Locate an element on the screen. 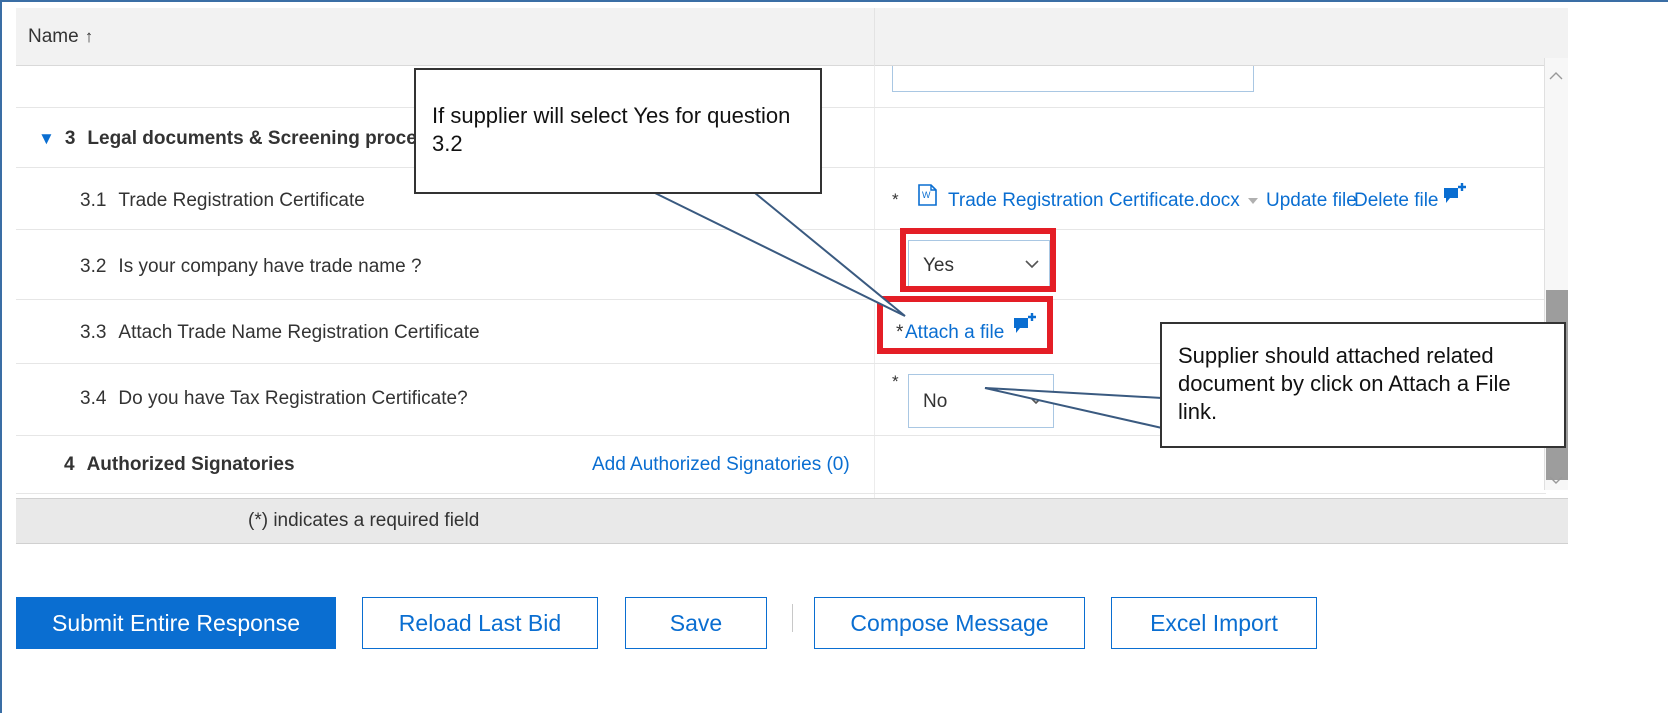 The height and width of the screenshot is (713, 1668). submit-entire-response-button: Submit Entire Response is located at coordinates (176, 623).